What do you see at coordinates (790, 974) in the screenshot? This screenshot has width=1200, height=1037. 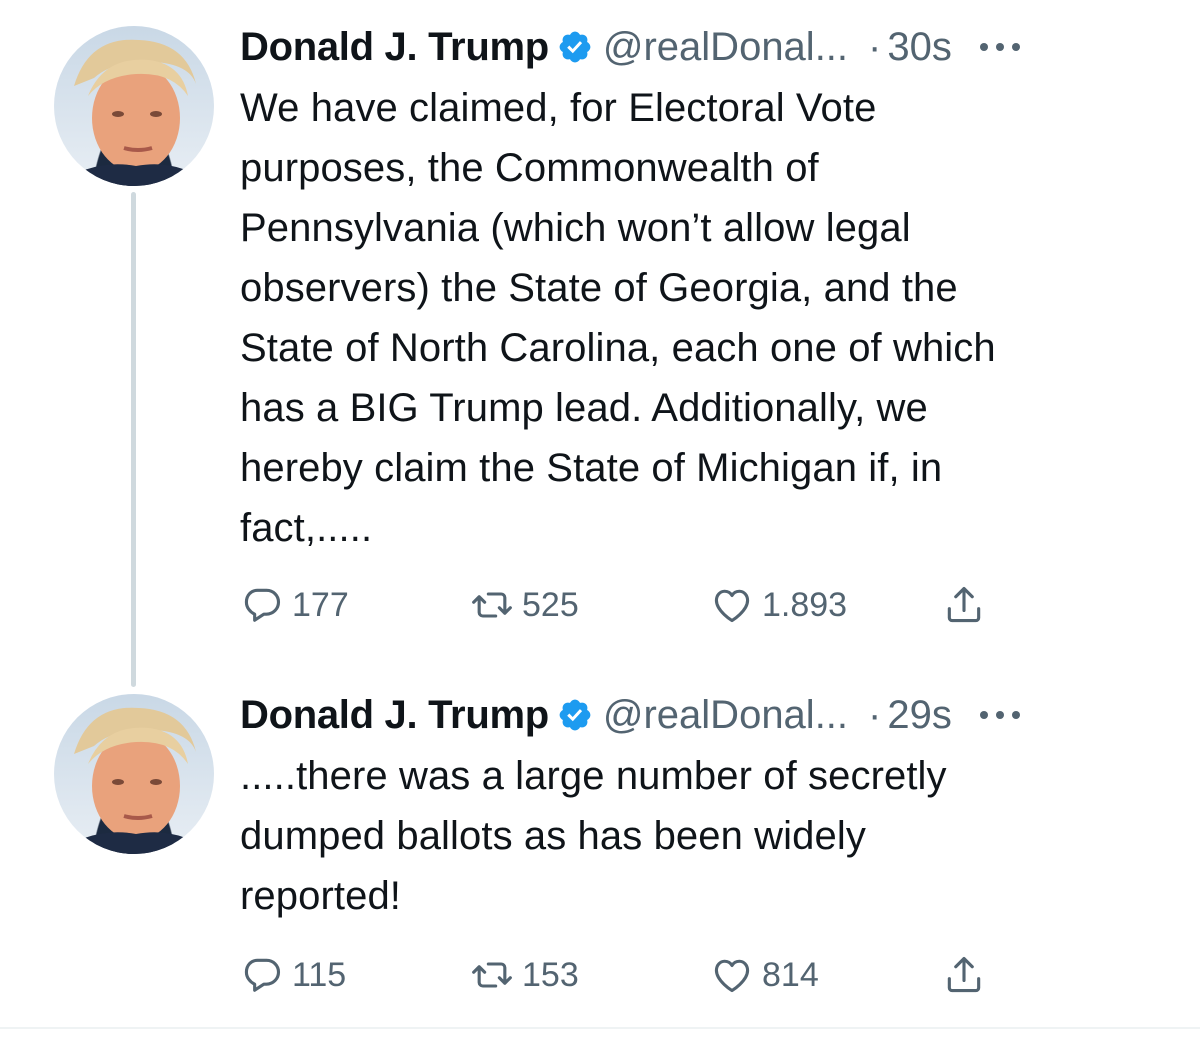 I see `like-count: 814` at bounding box center [790, 974].